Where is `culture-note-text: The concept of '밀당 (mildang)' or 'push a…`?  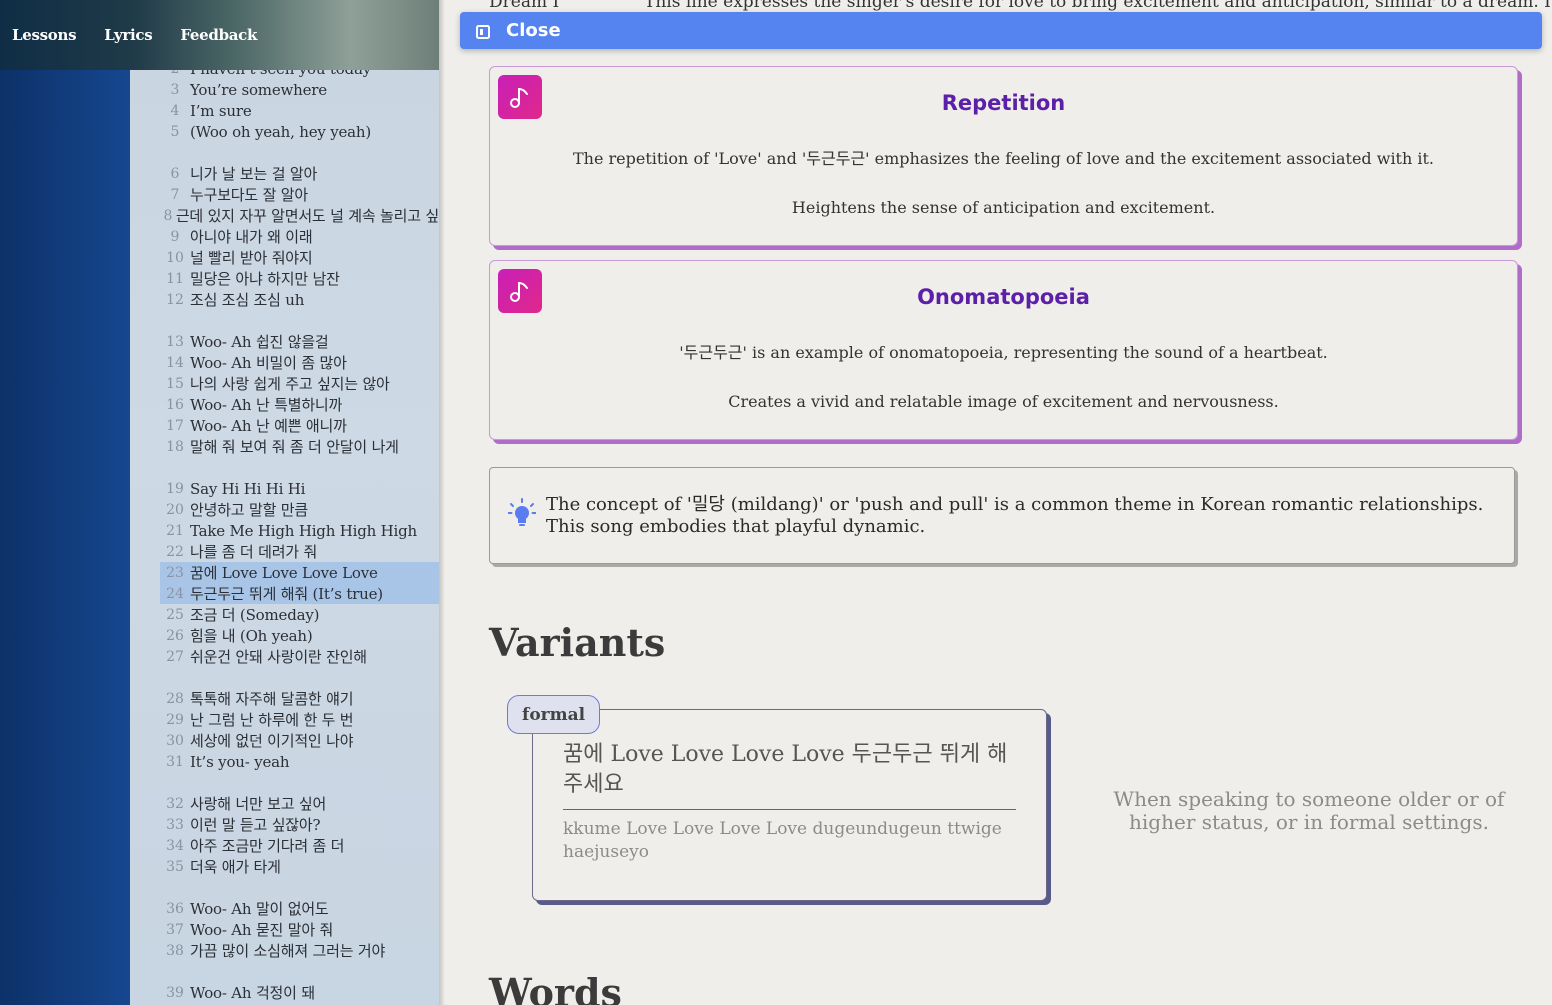 culture-note-text: The concept of '밀당 (mildang)' or 'push a… is located at coordinates (1015, 515).